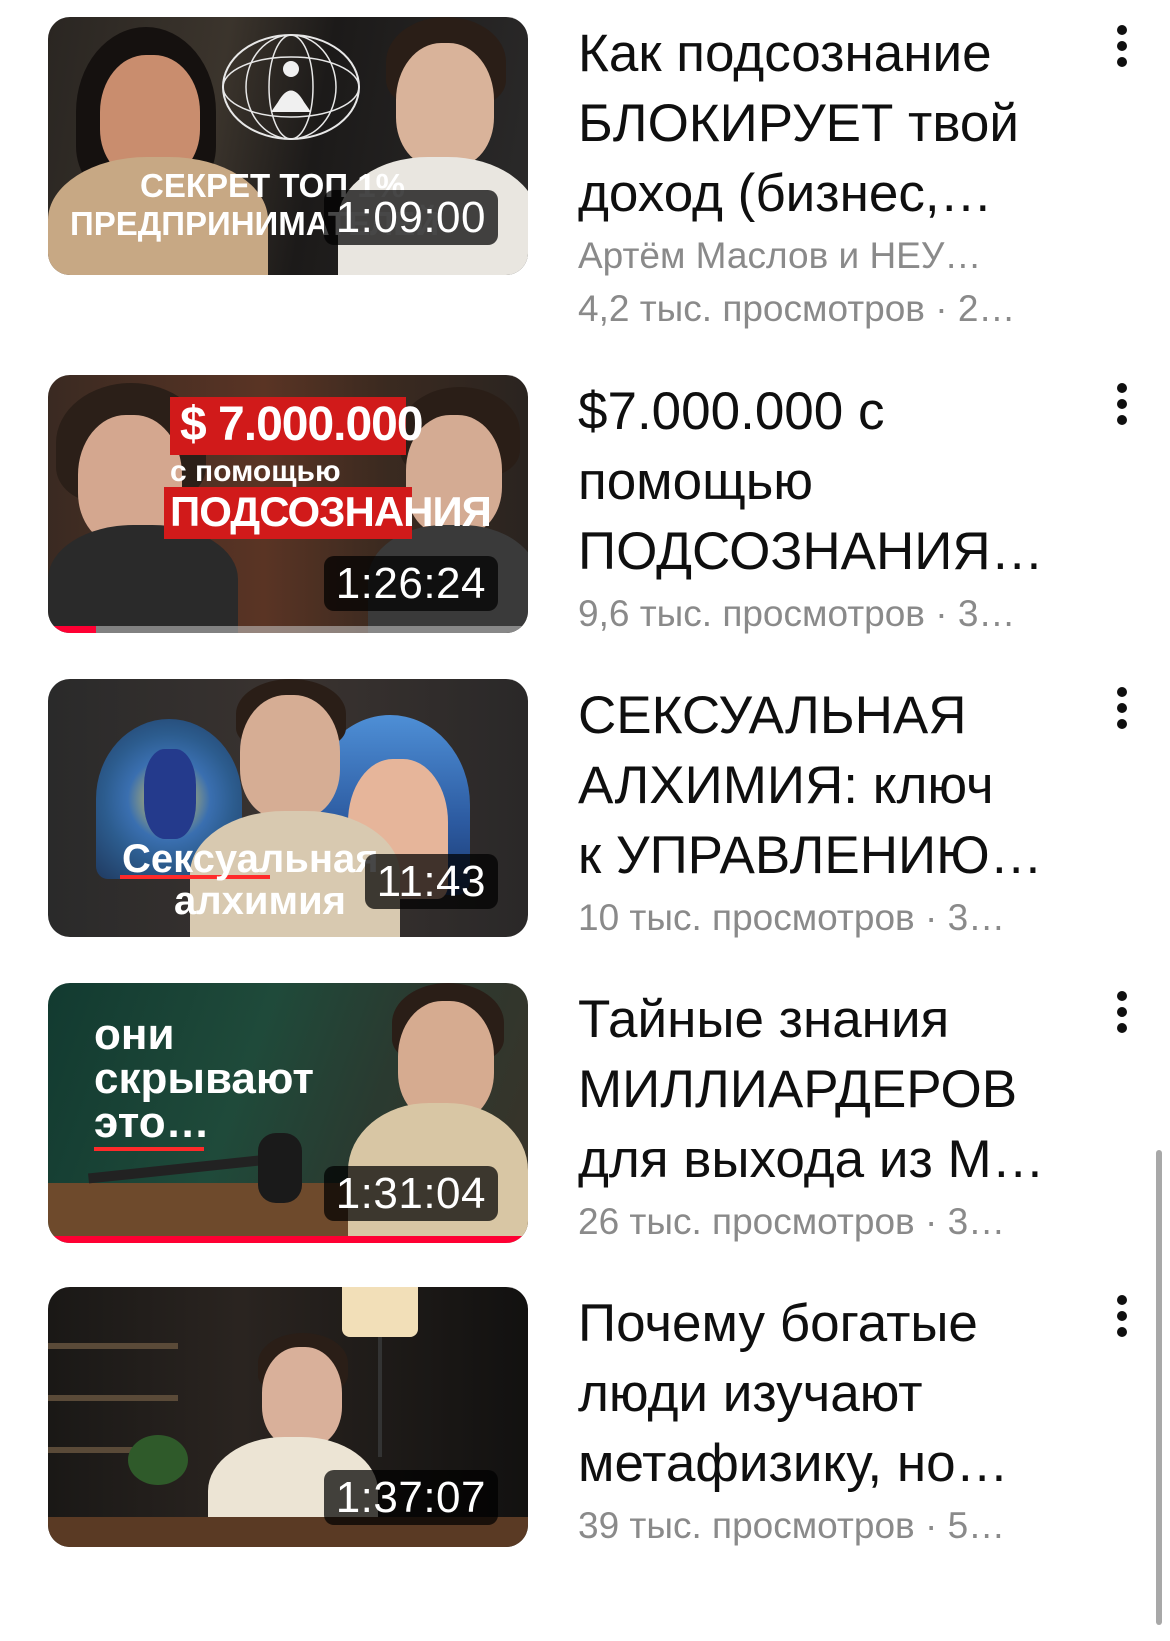 Image resolution: width=1170 pixels, height=1641 pixels. What do you see at coordinates (1159, 1387) in the screenshot?
I see `scrollbar` at bounding box center [1159, 1387].